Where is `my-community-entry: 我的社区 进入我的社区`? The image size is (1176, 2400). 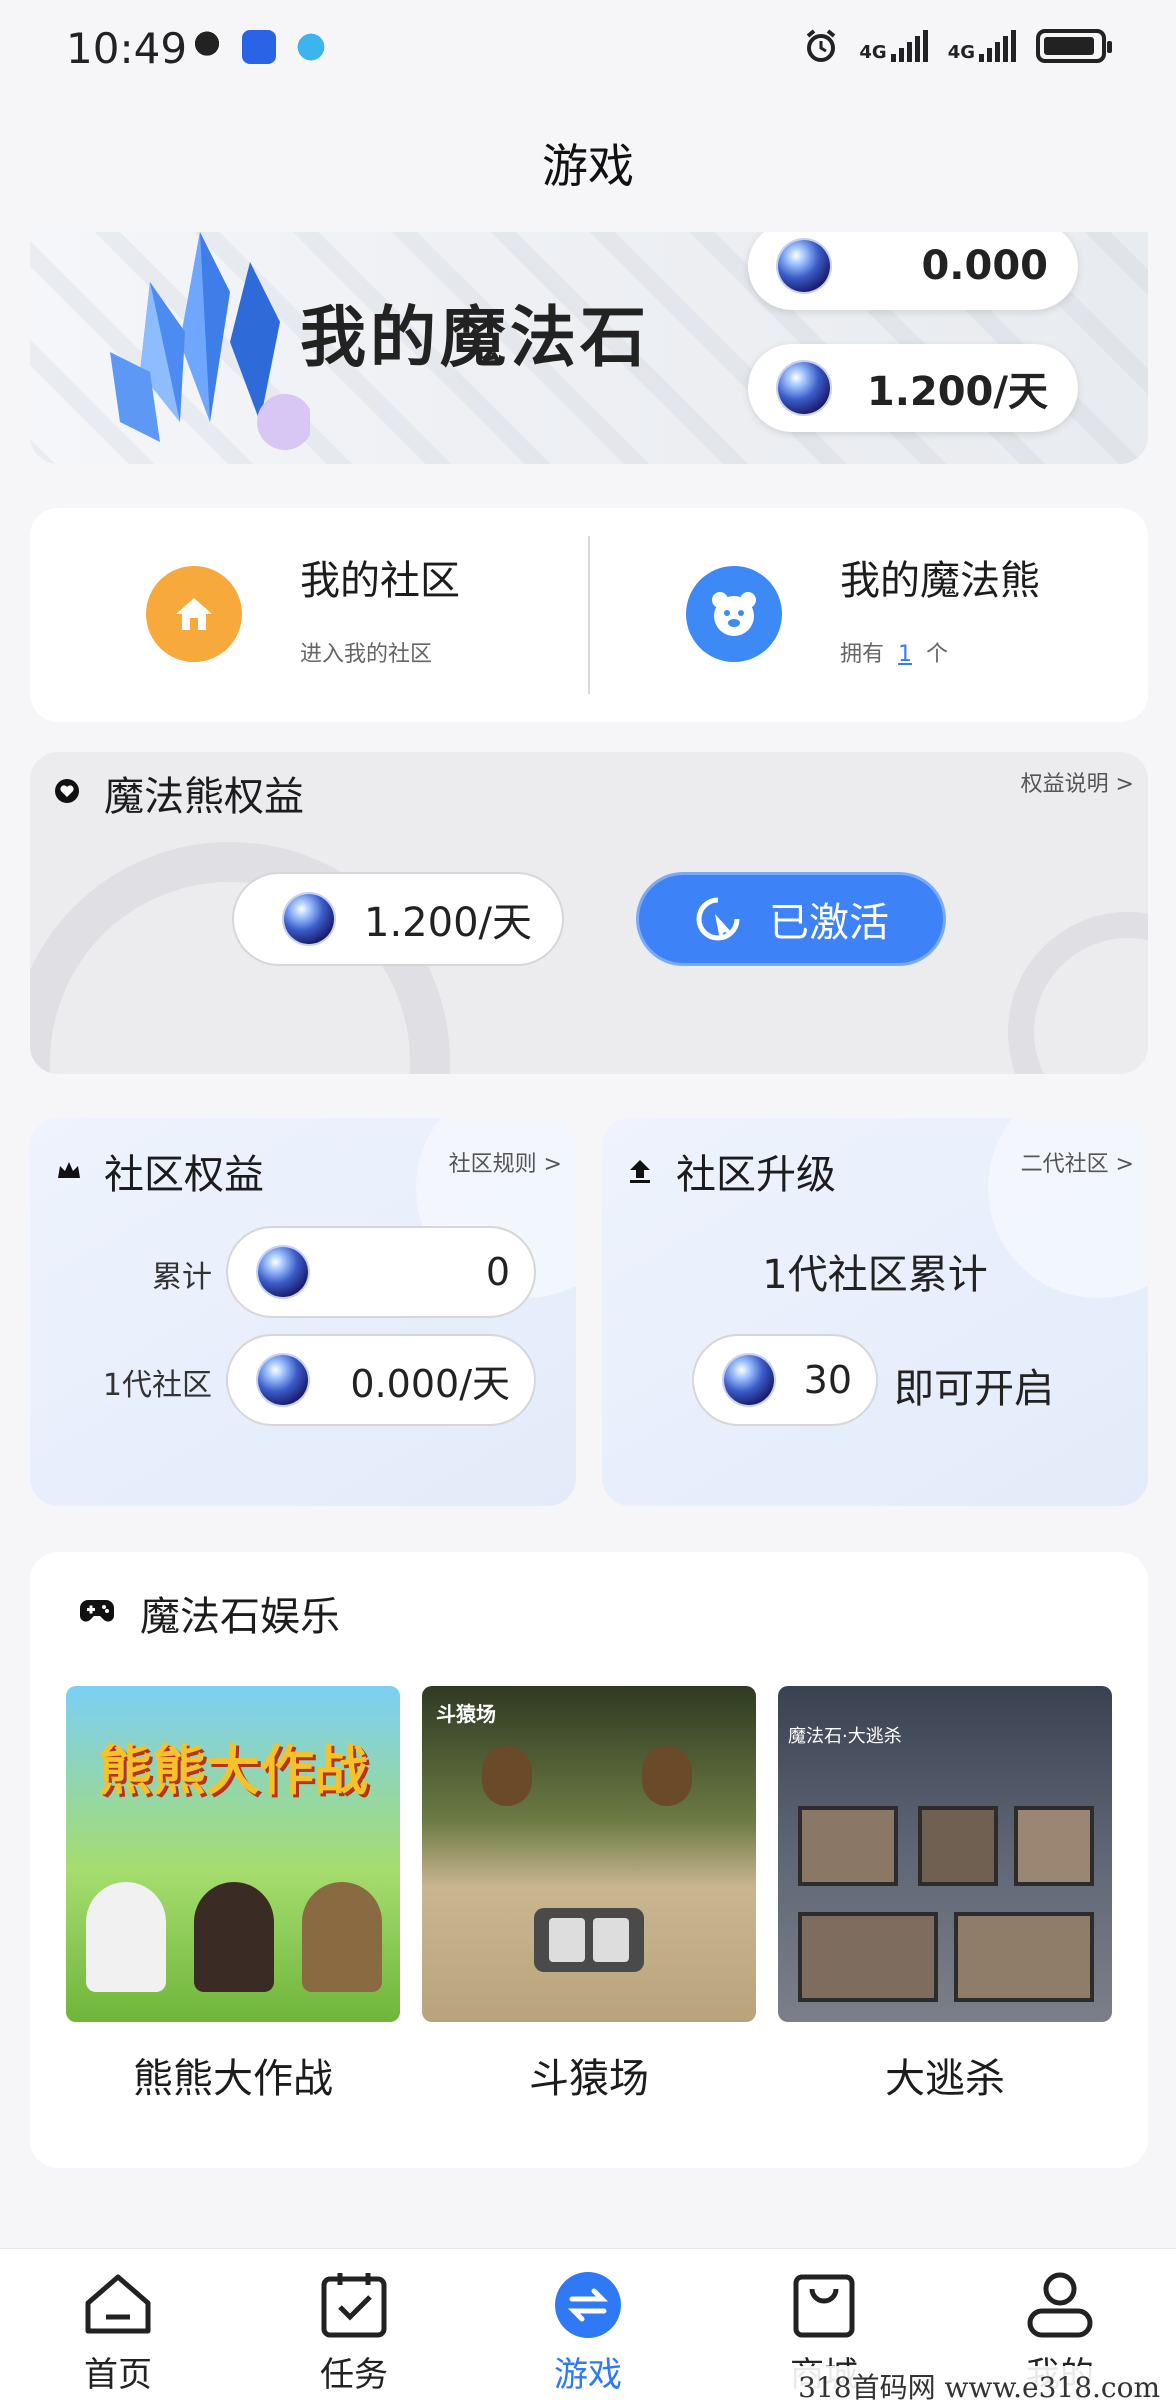
my-community-entry: 我的社区 进入我的社区 is located at coordinates (308, 615).